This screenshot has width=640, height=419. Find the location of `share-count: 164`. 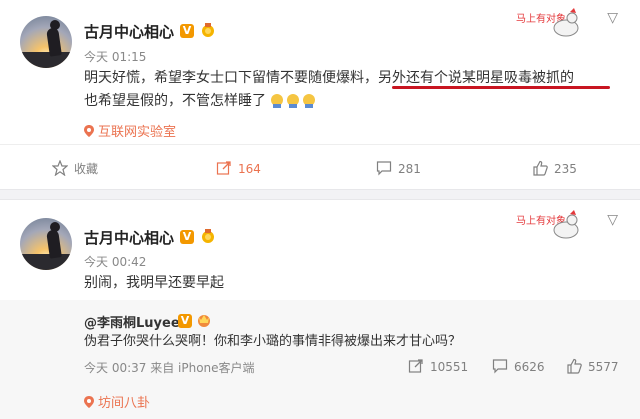

share-count: 164 is located at coordinates (249, 169).